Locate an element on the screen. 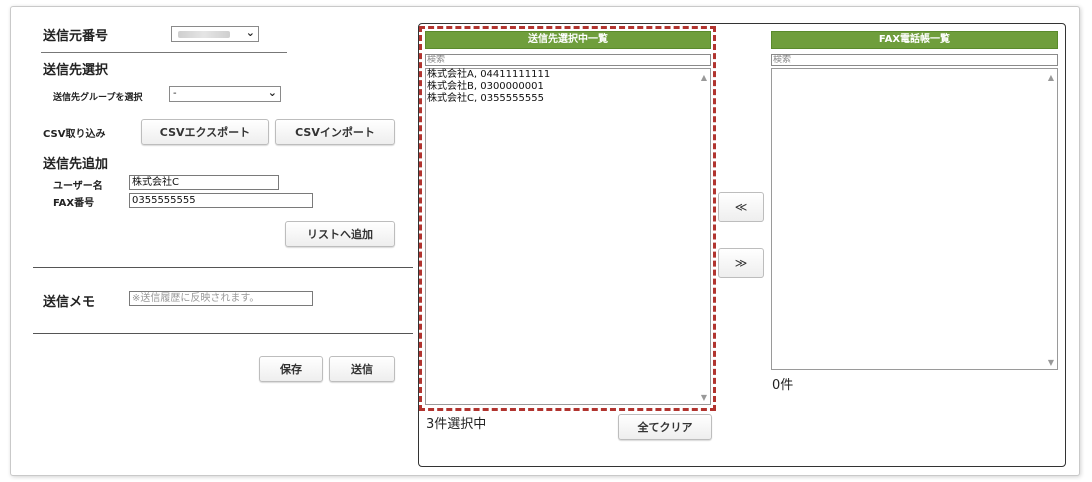 This screenshot has height=482, width=1092. selected-count: 3件選択中 is located at coordinates (456, 424).